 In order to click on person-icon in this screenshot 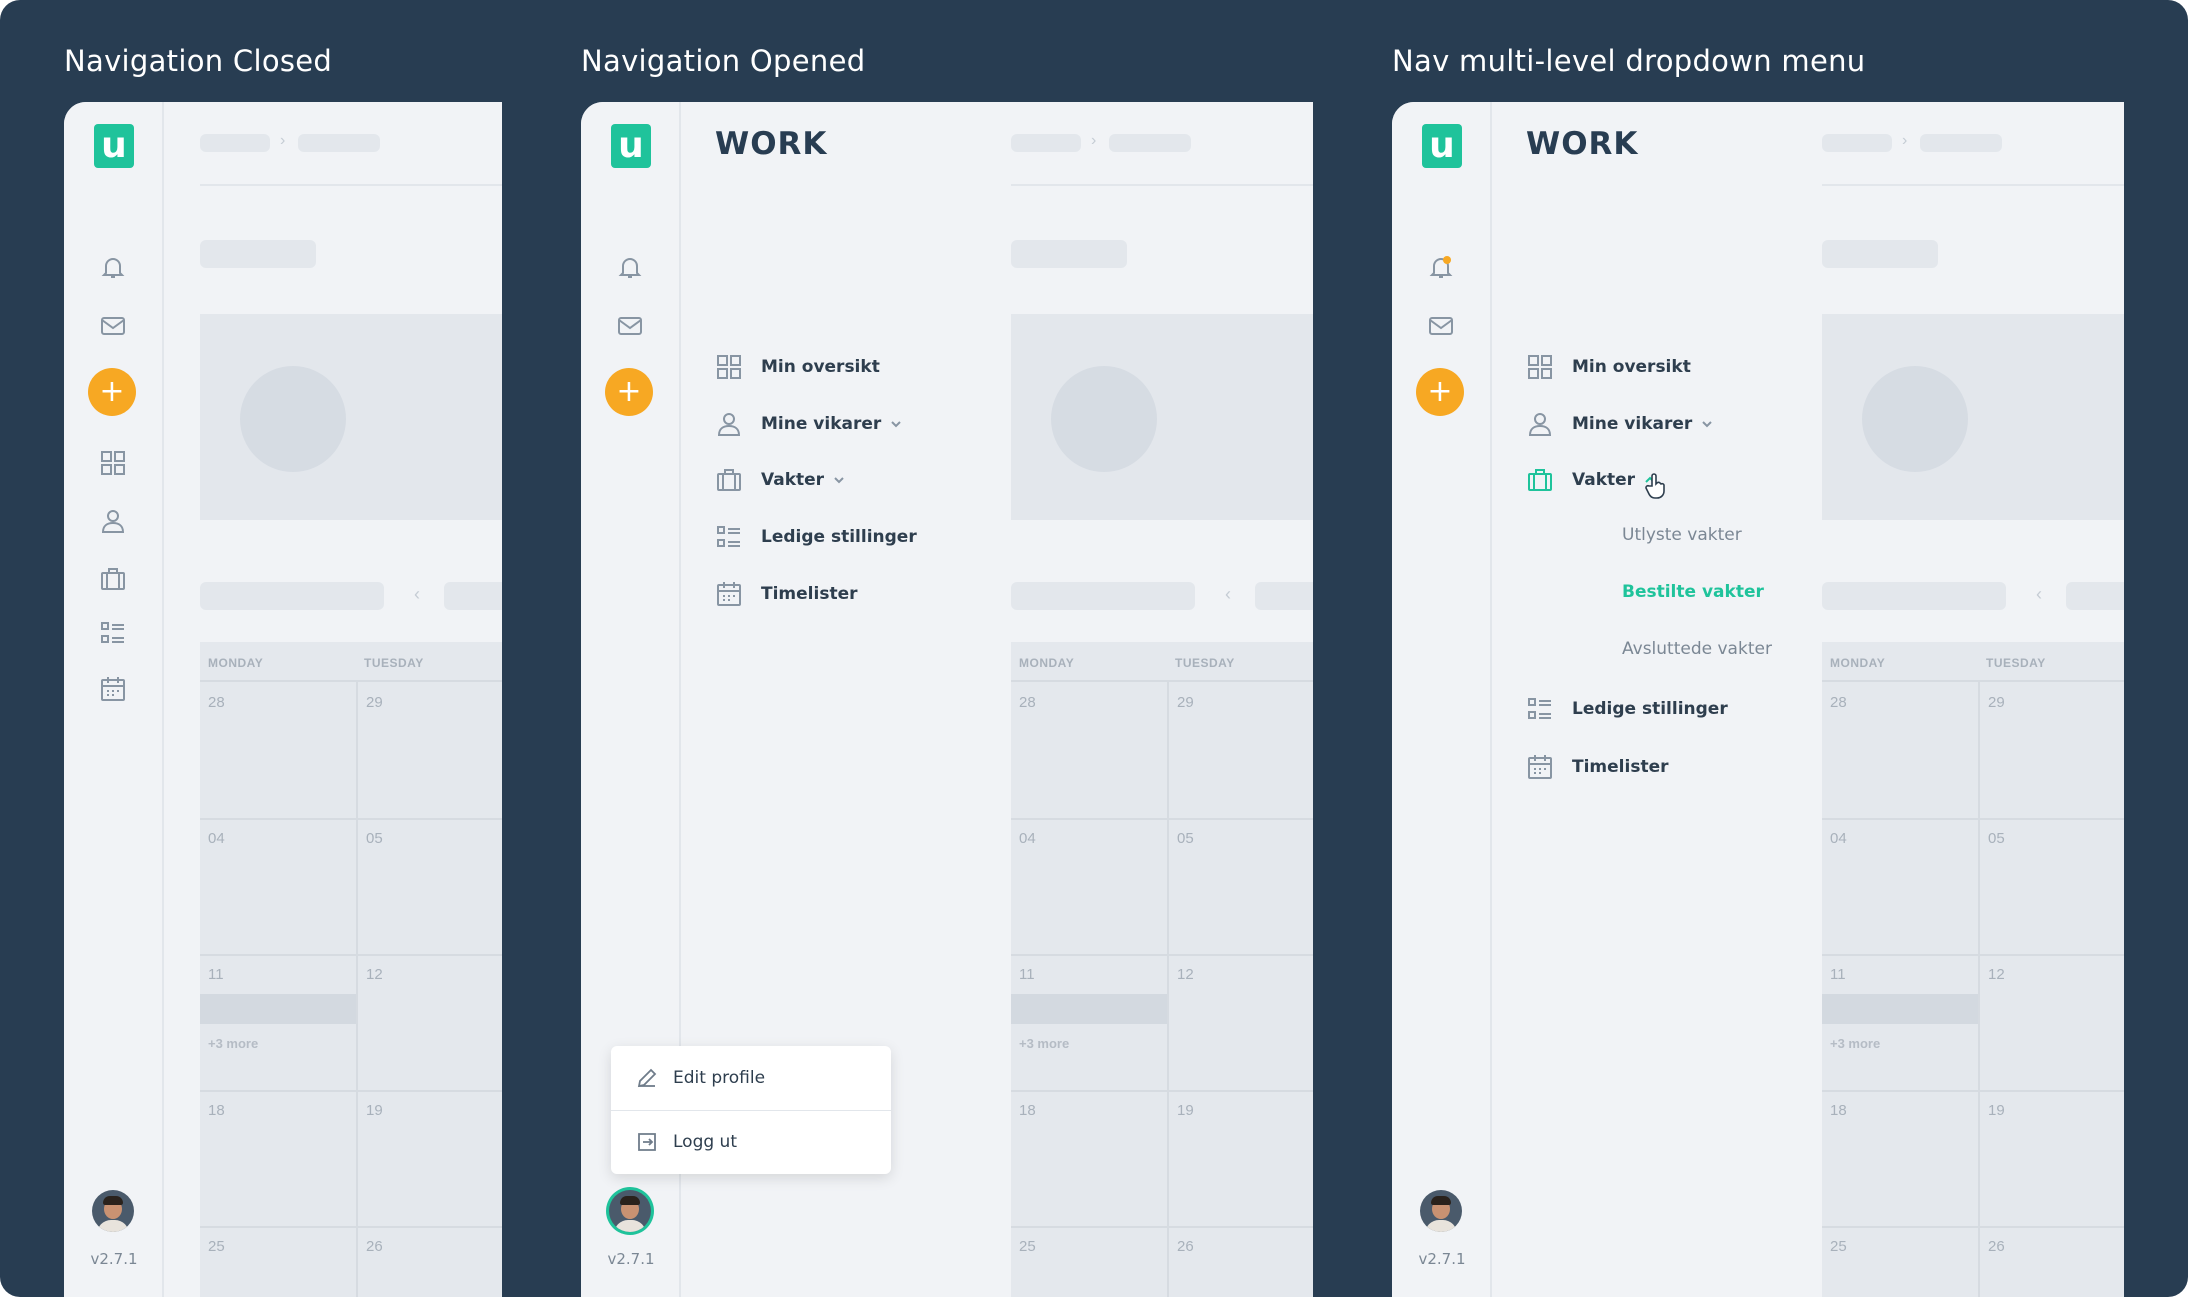, I will do `click(113, 521)`.